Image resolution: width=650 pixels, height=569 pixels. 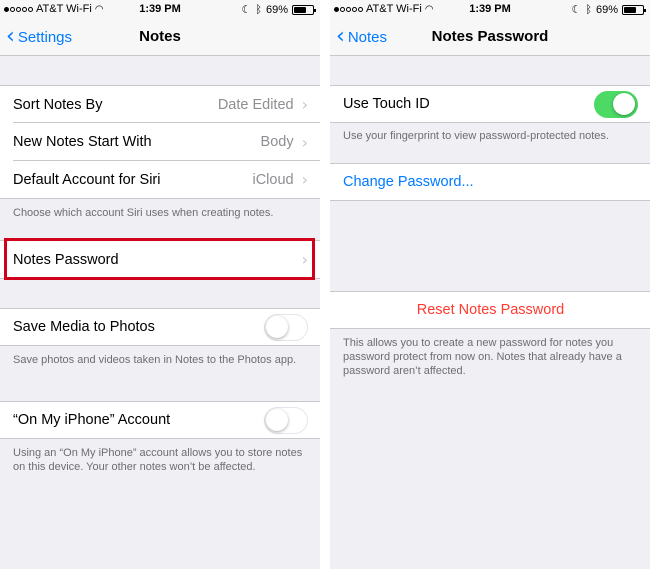 What do you see at coordinates (87, 179) in the screenshot?
I see `row-label: Default Account for Siri` at bounding box center [87, 179].